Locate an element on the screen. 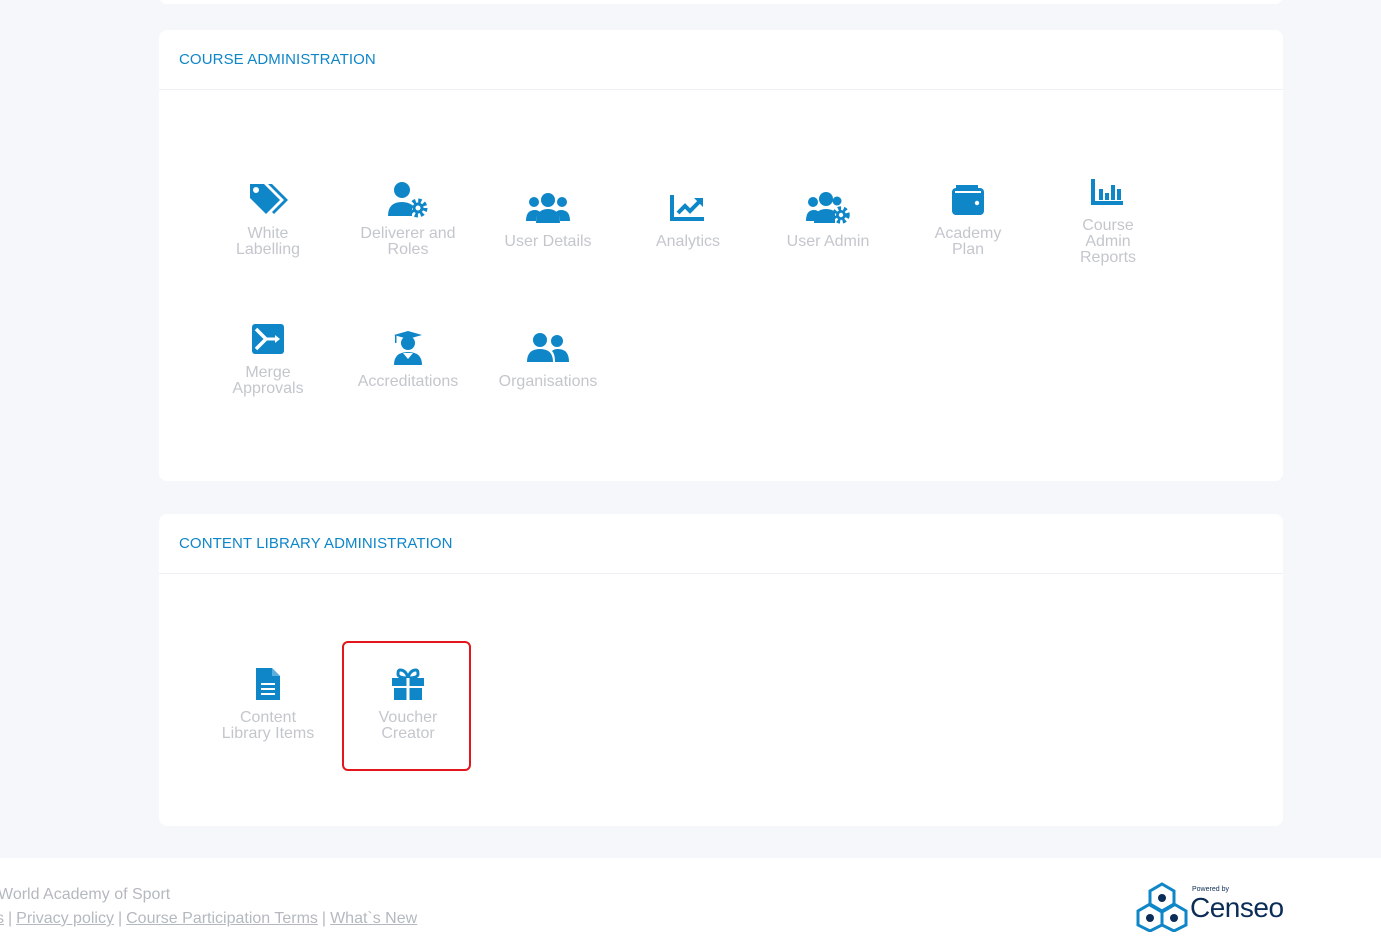 The width and height of the screenshot is (1381, 951). tile-analytics: Analytics is located at coordinates (688, 218).